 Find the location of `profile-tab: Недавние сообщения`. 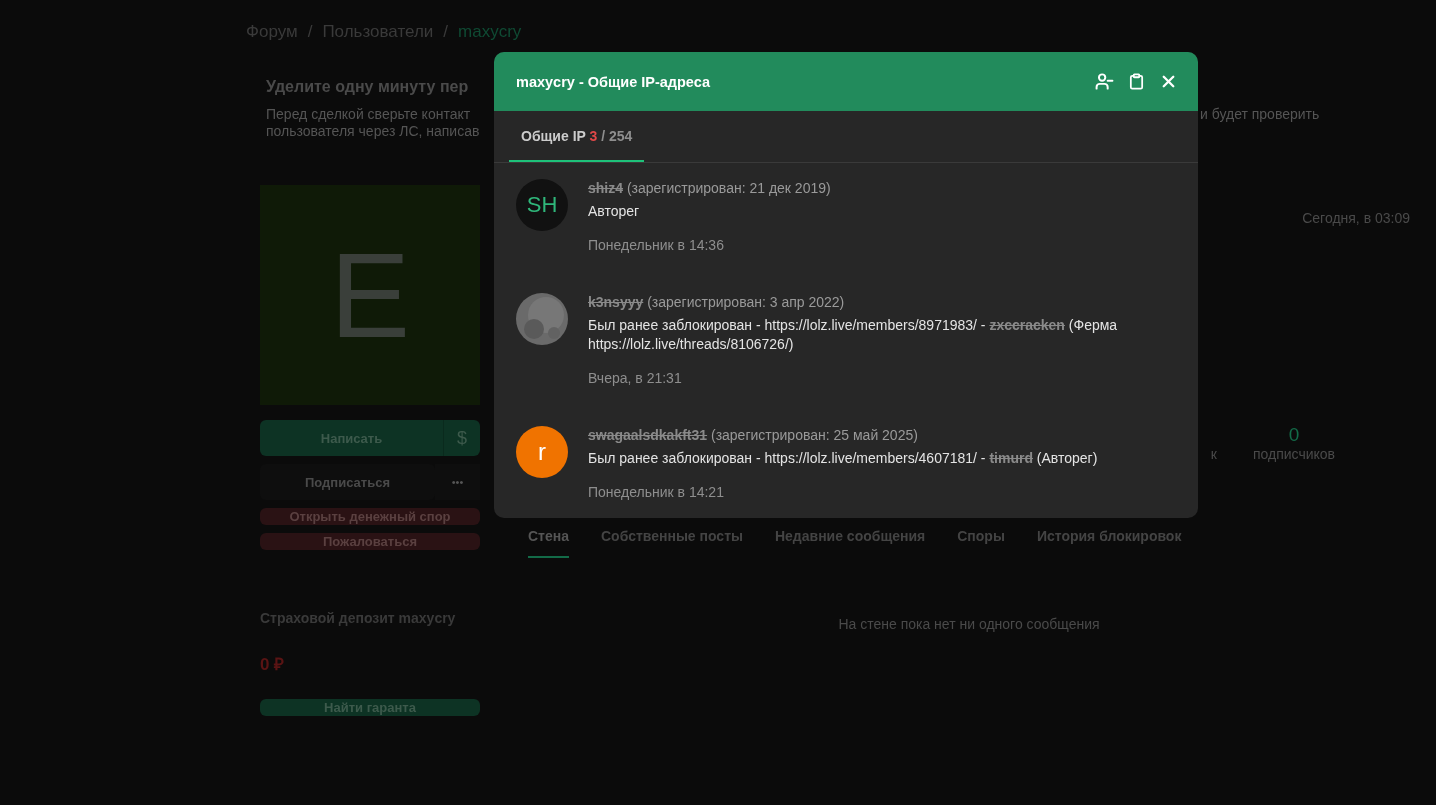

profile-tab: Недавние сообщения is located at coordinates (850, 543).